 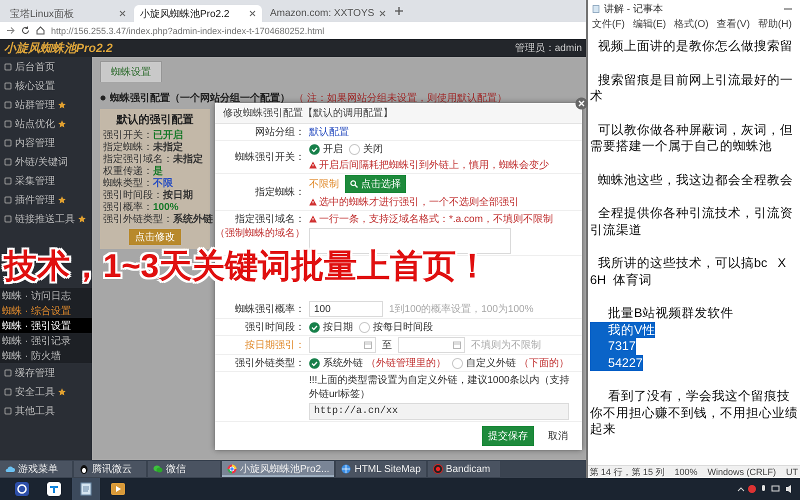 What do you see at coordinates (128, 208) in the screenshot?
I see `field-label: 强引概率：` at bounding box center [128, 208].